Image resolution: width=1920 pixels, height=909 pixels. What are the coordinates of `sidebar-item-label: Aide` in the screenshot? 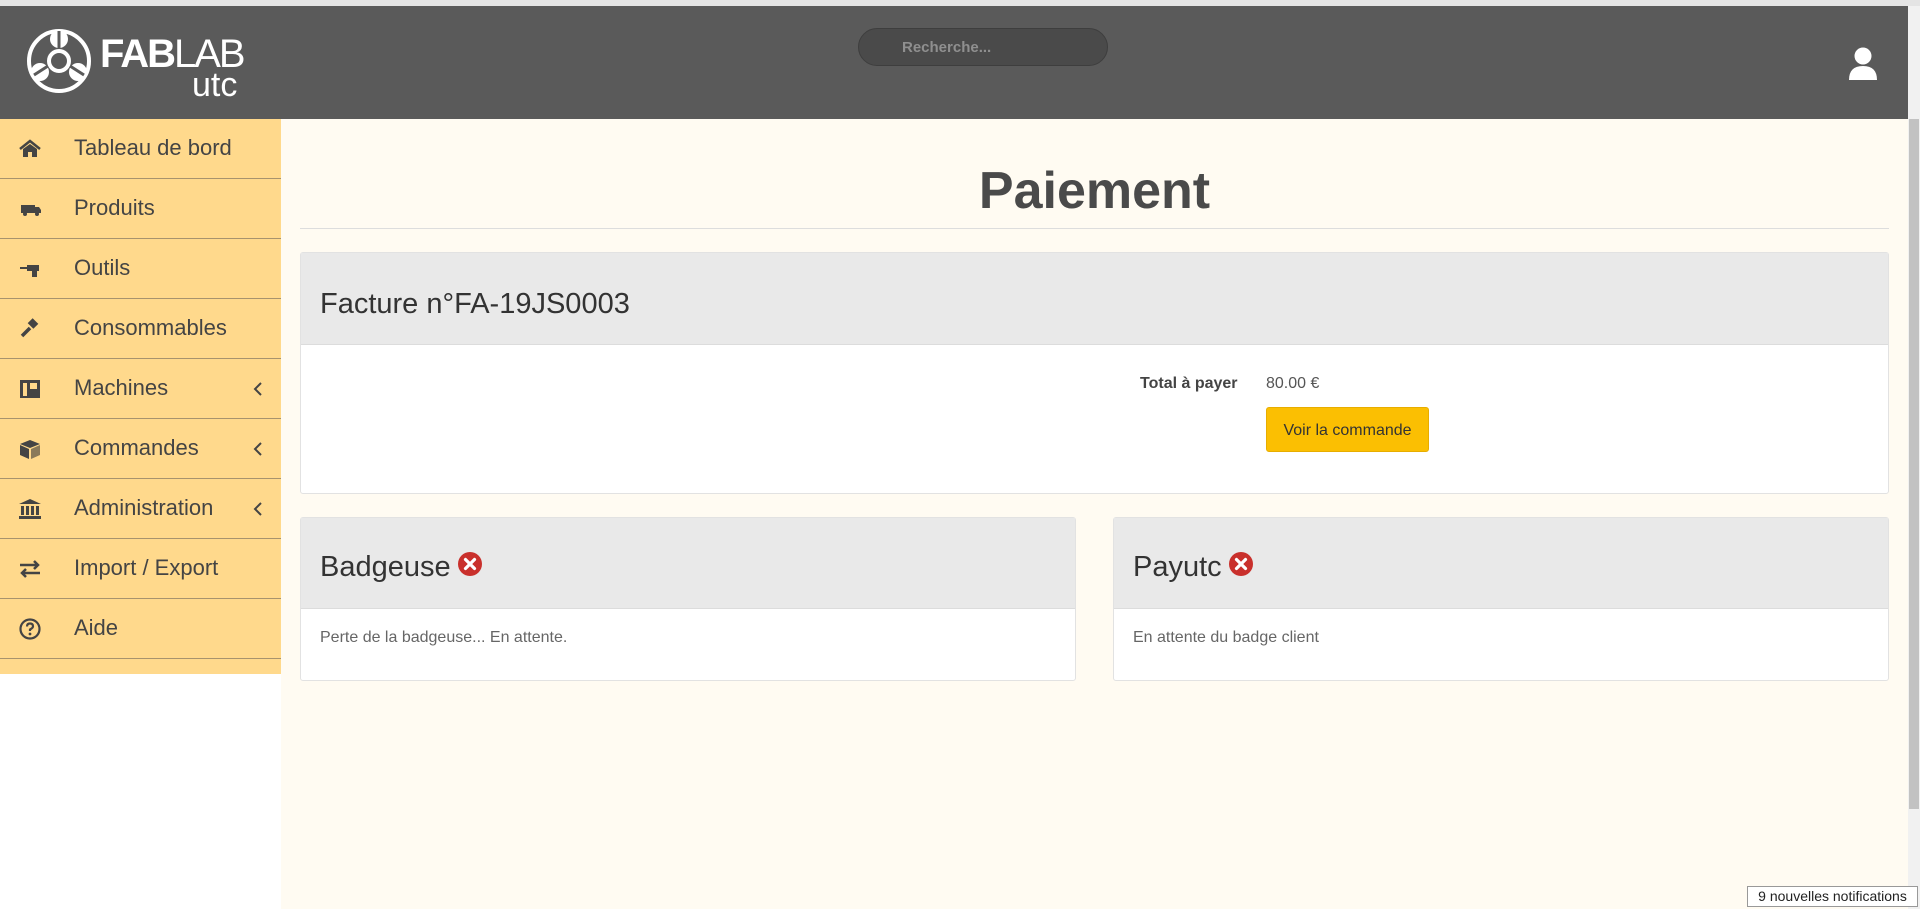 It's located at (96, 627).